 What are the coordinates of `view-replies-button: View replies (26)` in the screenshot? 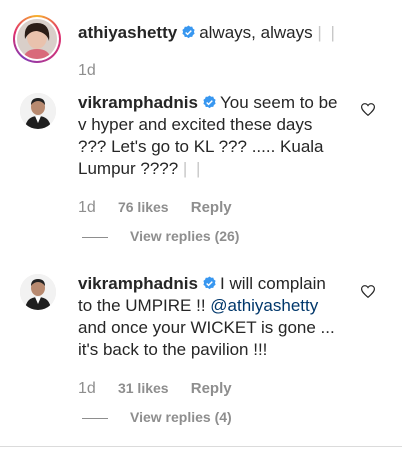 It's located at (160, 236).